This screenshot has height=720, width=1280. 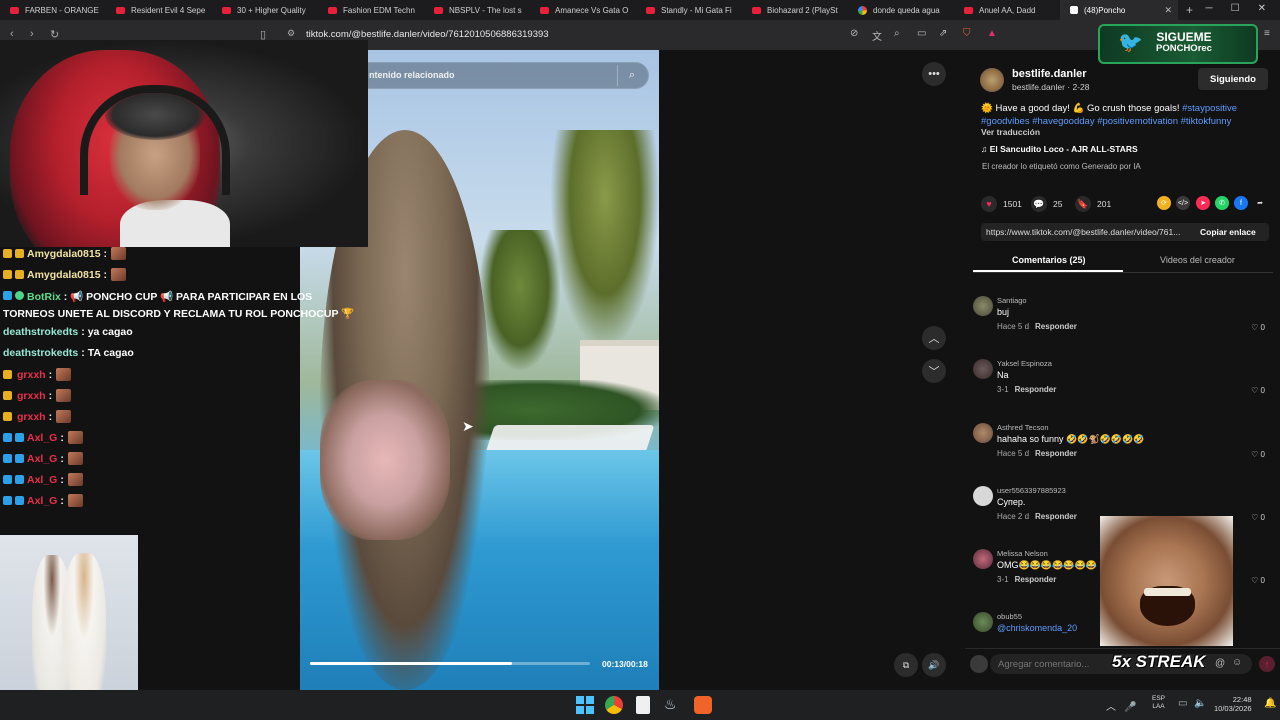 I want to click on embed-icon: </>, so click(x=1183, y=203).